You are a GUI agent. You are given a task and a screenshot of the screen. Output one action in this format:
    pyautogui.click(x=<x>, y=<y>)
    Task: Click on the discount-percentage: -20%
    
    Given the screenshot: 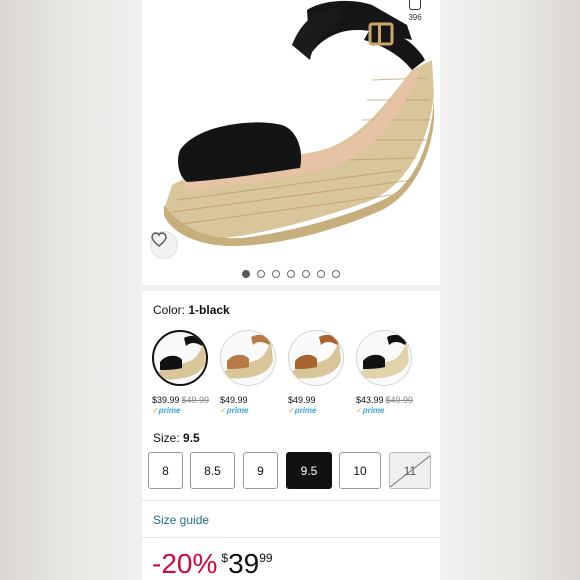 What is the action you would take?
    pyautogui.click(x=185, y=563)
    